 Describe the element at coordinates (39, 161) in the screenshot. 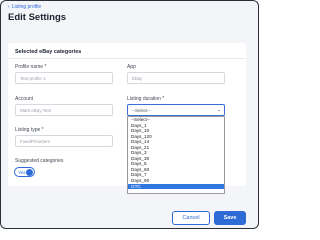

I see `suggested-categories-label: Suggested categories` at that location.